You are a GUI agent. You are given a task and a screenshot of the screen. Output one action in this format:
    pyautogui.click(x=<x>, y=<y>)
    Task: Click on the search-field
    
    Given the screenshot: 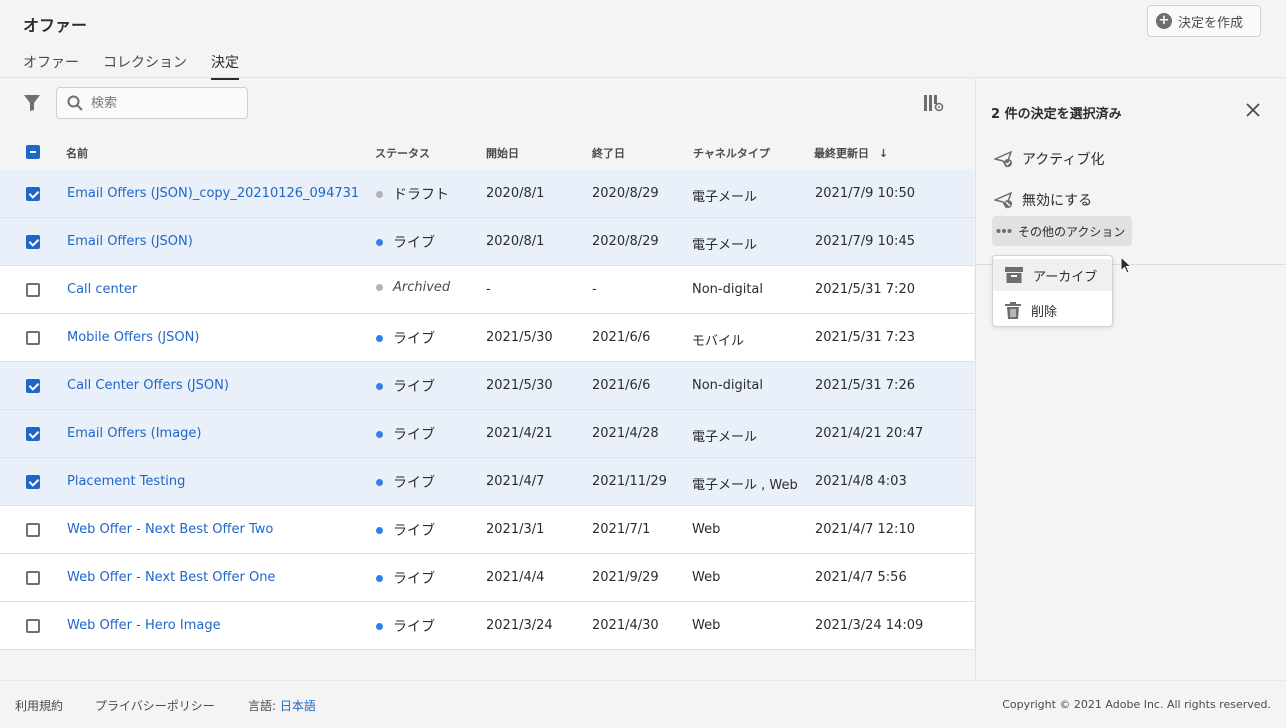 What is the action you would take?
    pyautogui.click(x=152, y=103)
    